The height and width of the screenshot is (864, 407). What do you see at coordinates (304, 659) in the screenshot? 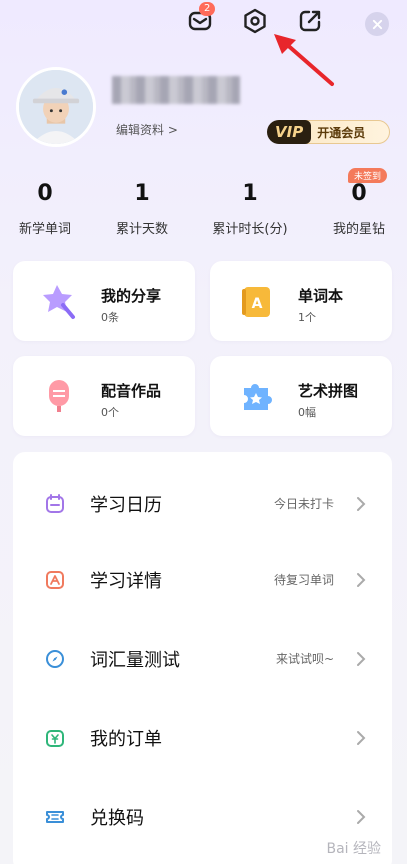
I see `menu-item-value: 来试试呗~` at bounding box center [304, 659].